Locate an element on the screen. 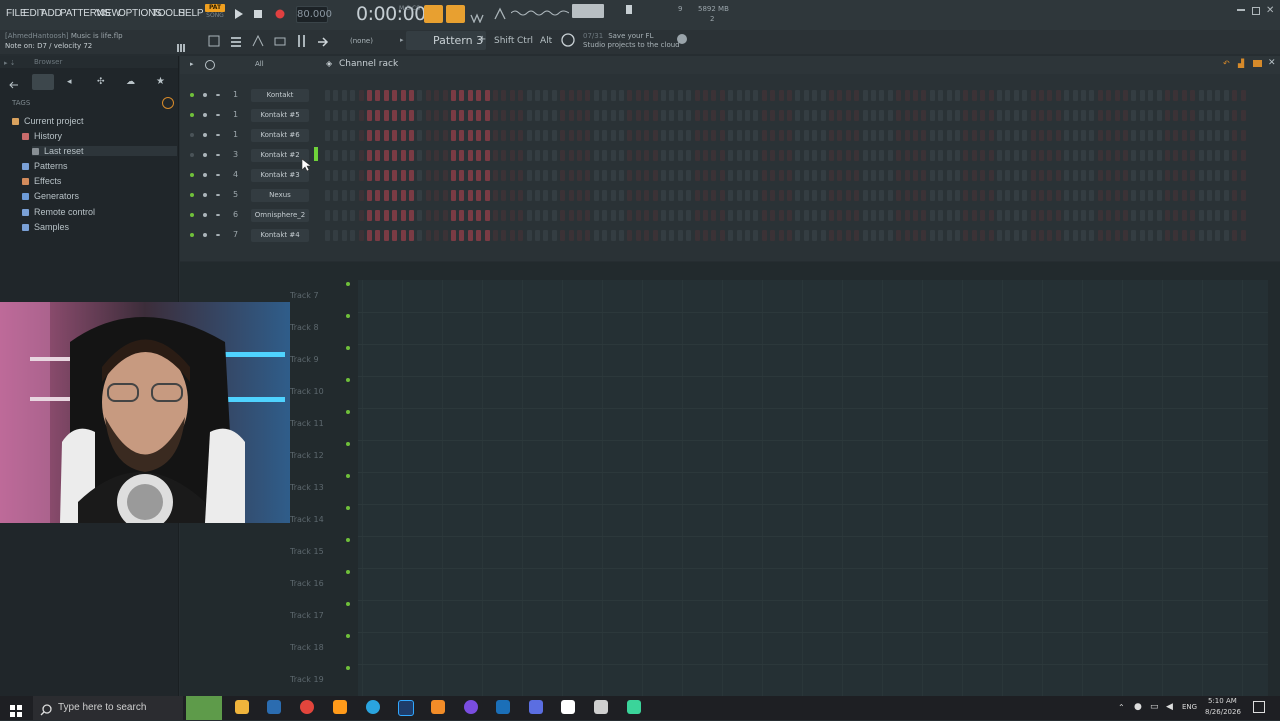  arrow-right-icon is located at coordinates (323, 41).